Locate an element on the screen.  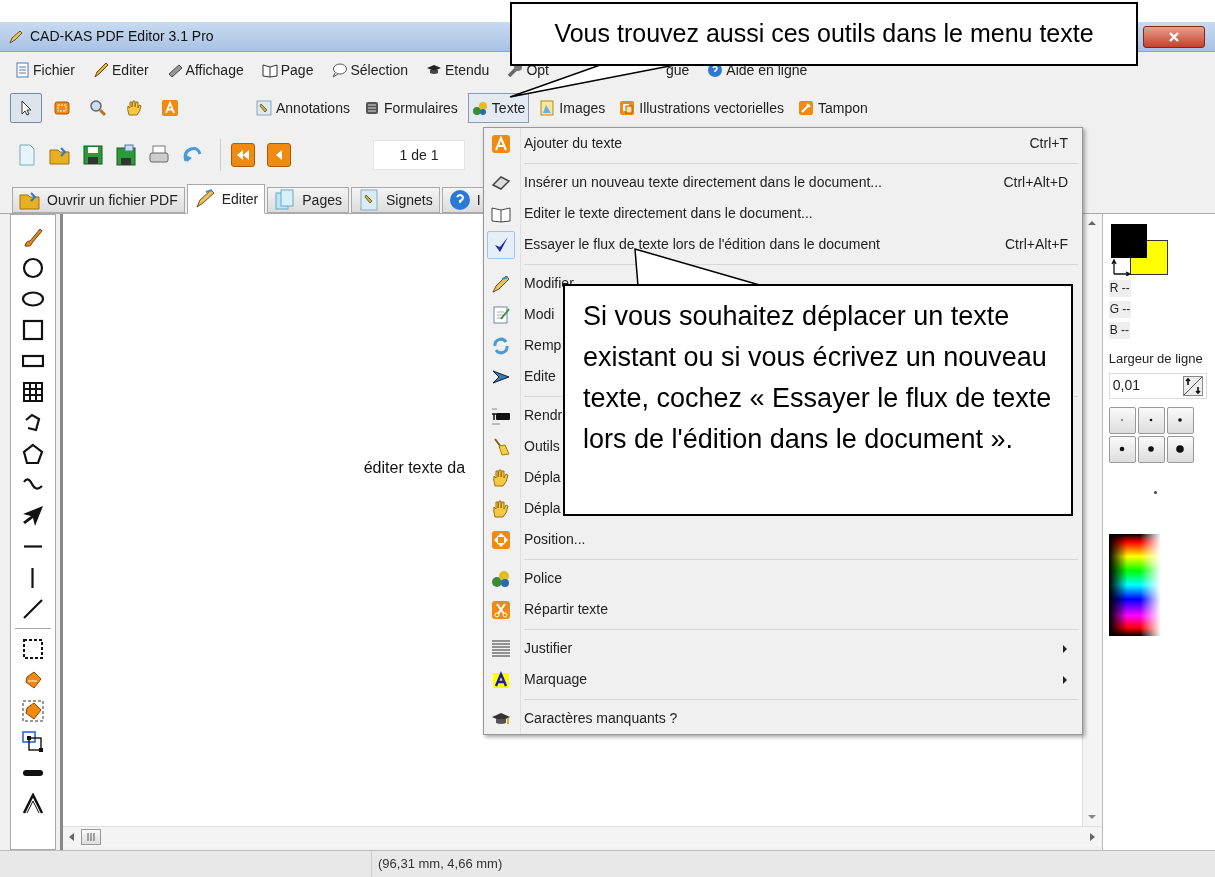
color-value-label: R -- is located at coordinates (1119, 288).